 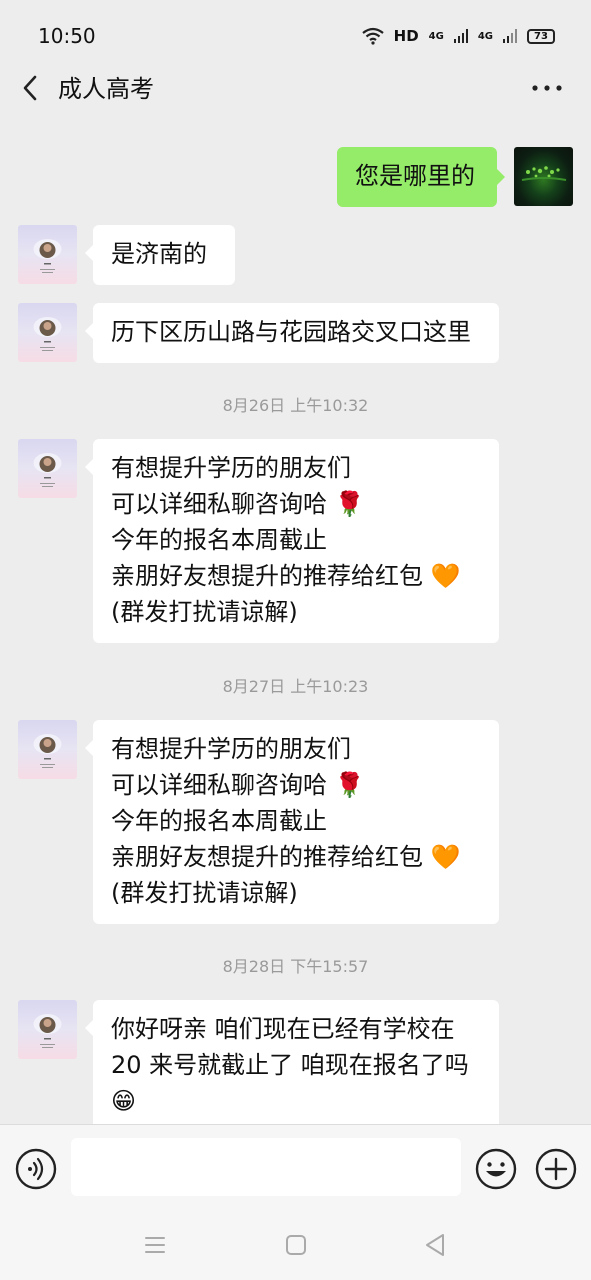 I want to click on home-icon, so click(x=296, y=1245).